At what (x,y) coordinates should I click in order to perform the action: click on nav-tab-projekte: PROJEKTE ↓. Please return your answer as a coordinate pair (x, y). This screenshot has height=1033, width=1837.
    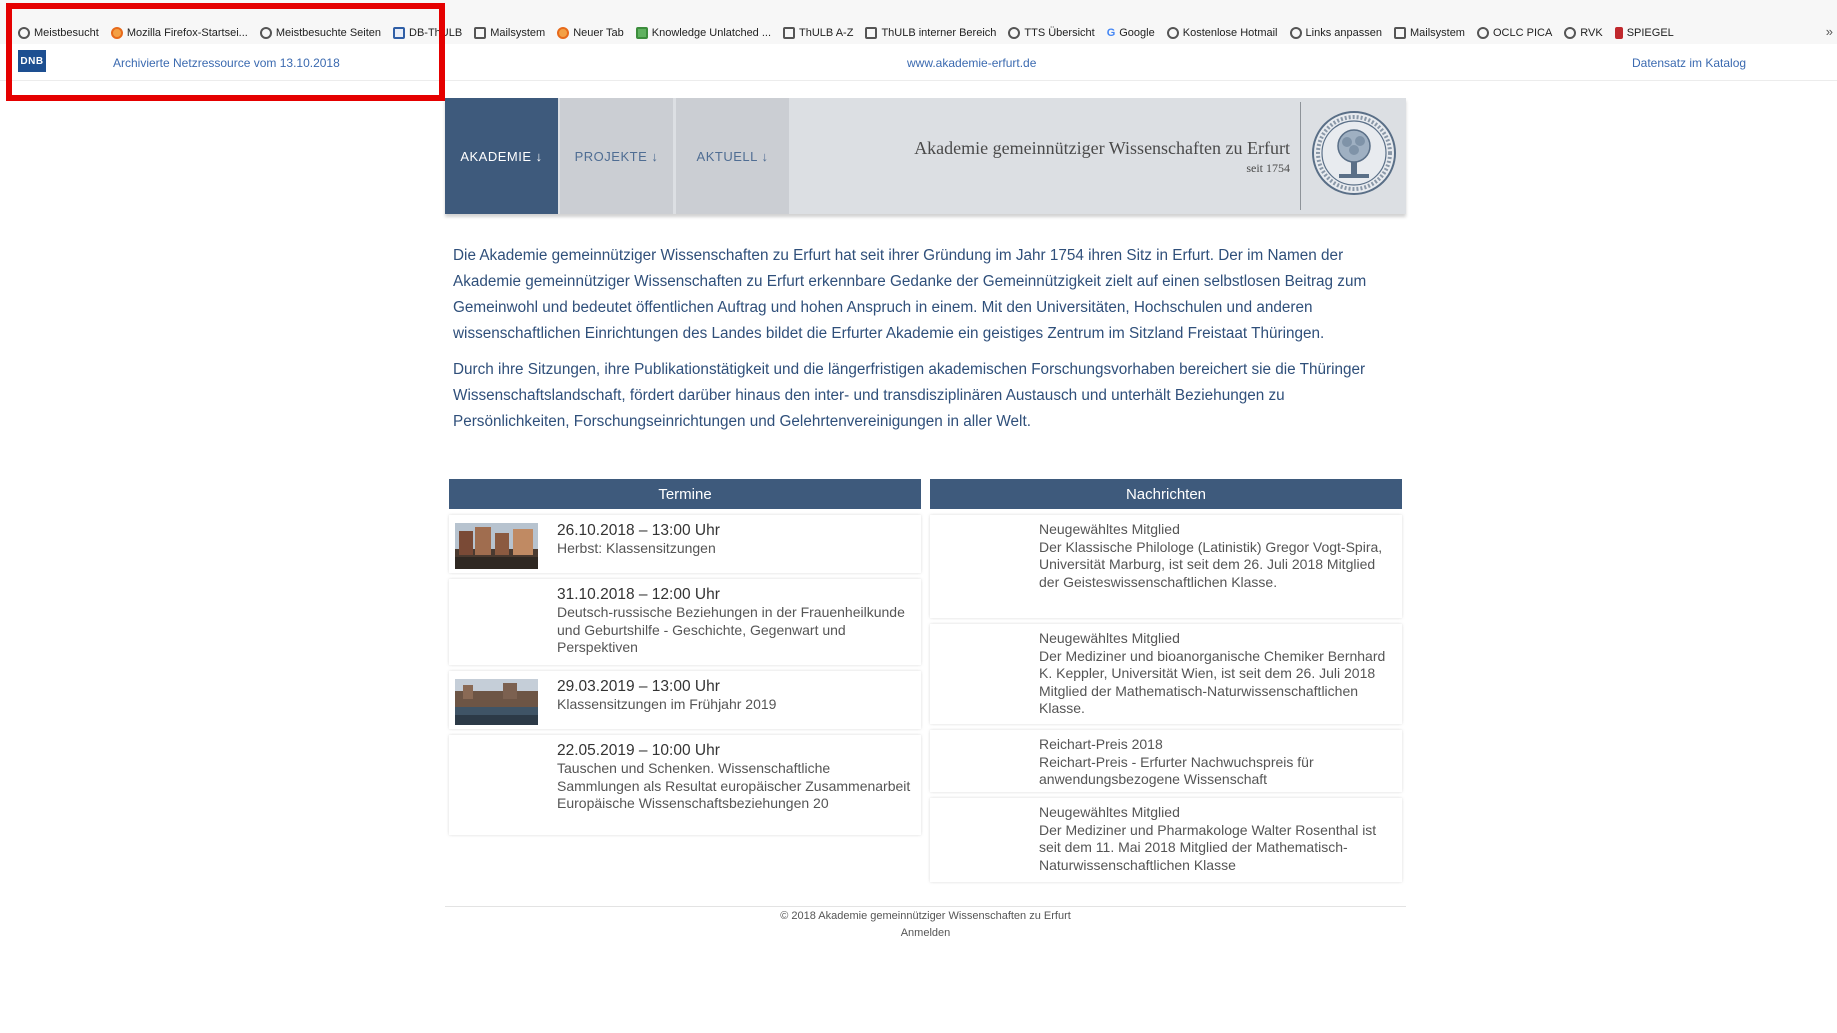
    Looking at the image, I should click on (616, 156).